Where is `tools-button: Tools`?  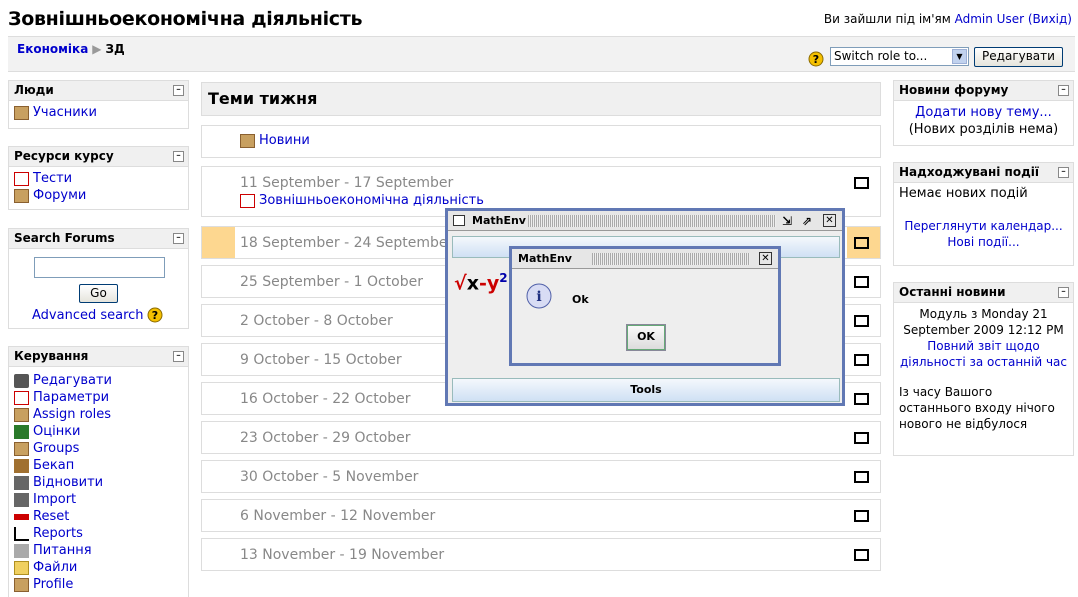
tools-button: Tools is located at coordinates (646, 390).